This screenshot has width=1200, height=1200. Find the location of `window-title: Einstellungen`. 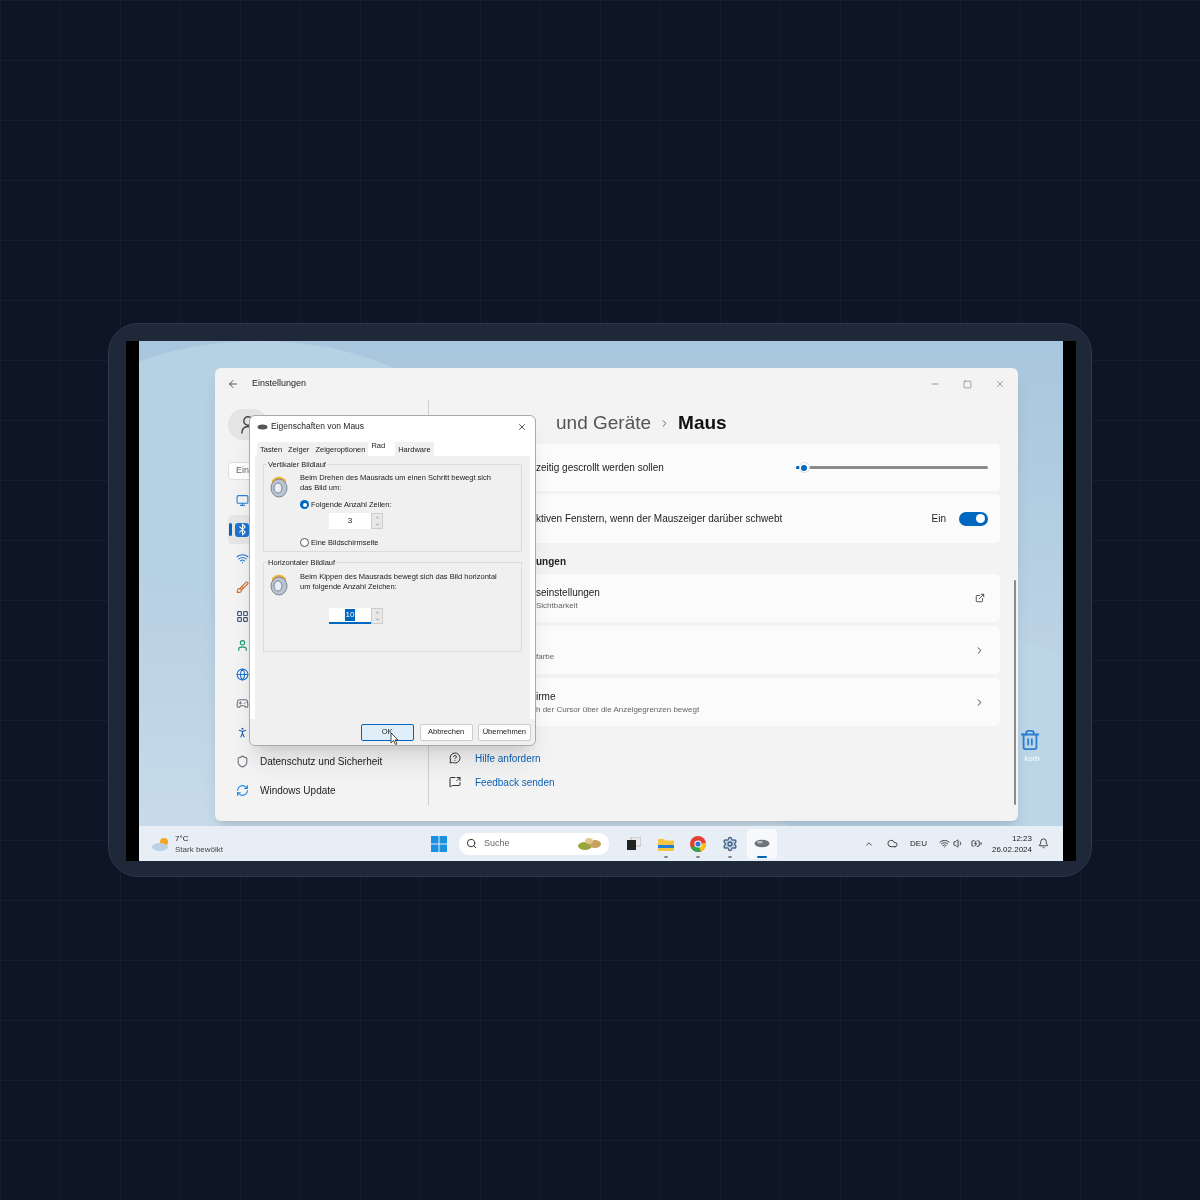

window-title: Einstellungen is located at coordinates (279, 384).